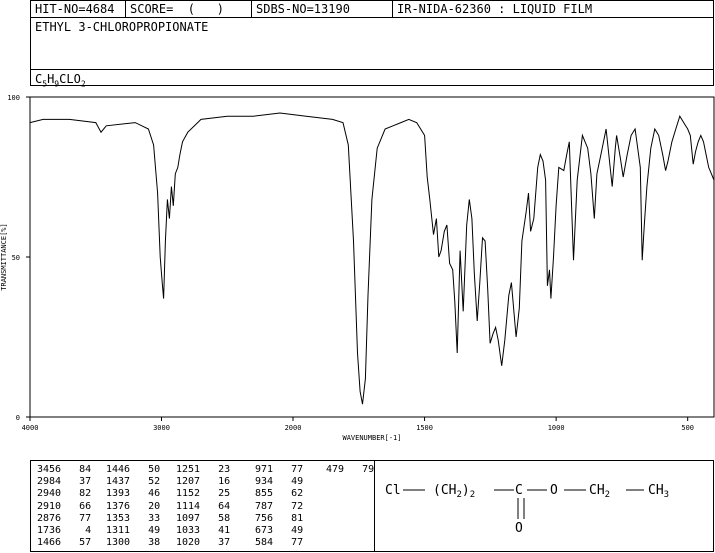 The width and height of the screenshot is (715, 553). What do you see at coordinates (519, 528) in the screenshot?
I see `carbonyl-oxygen: O` at bounding box center [519, 528].